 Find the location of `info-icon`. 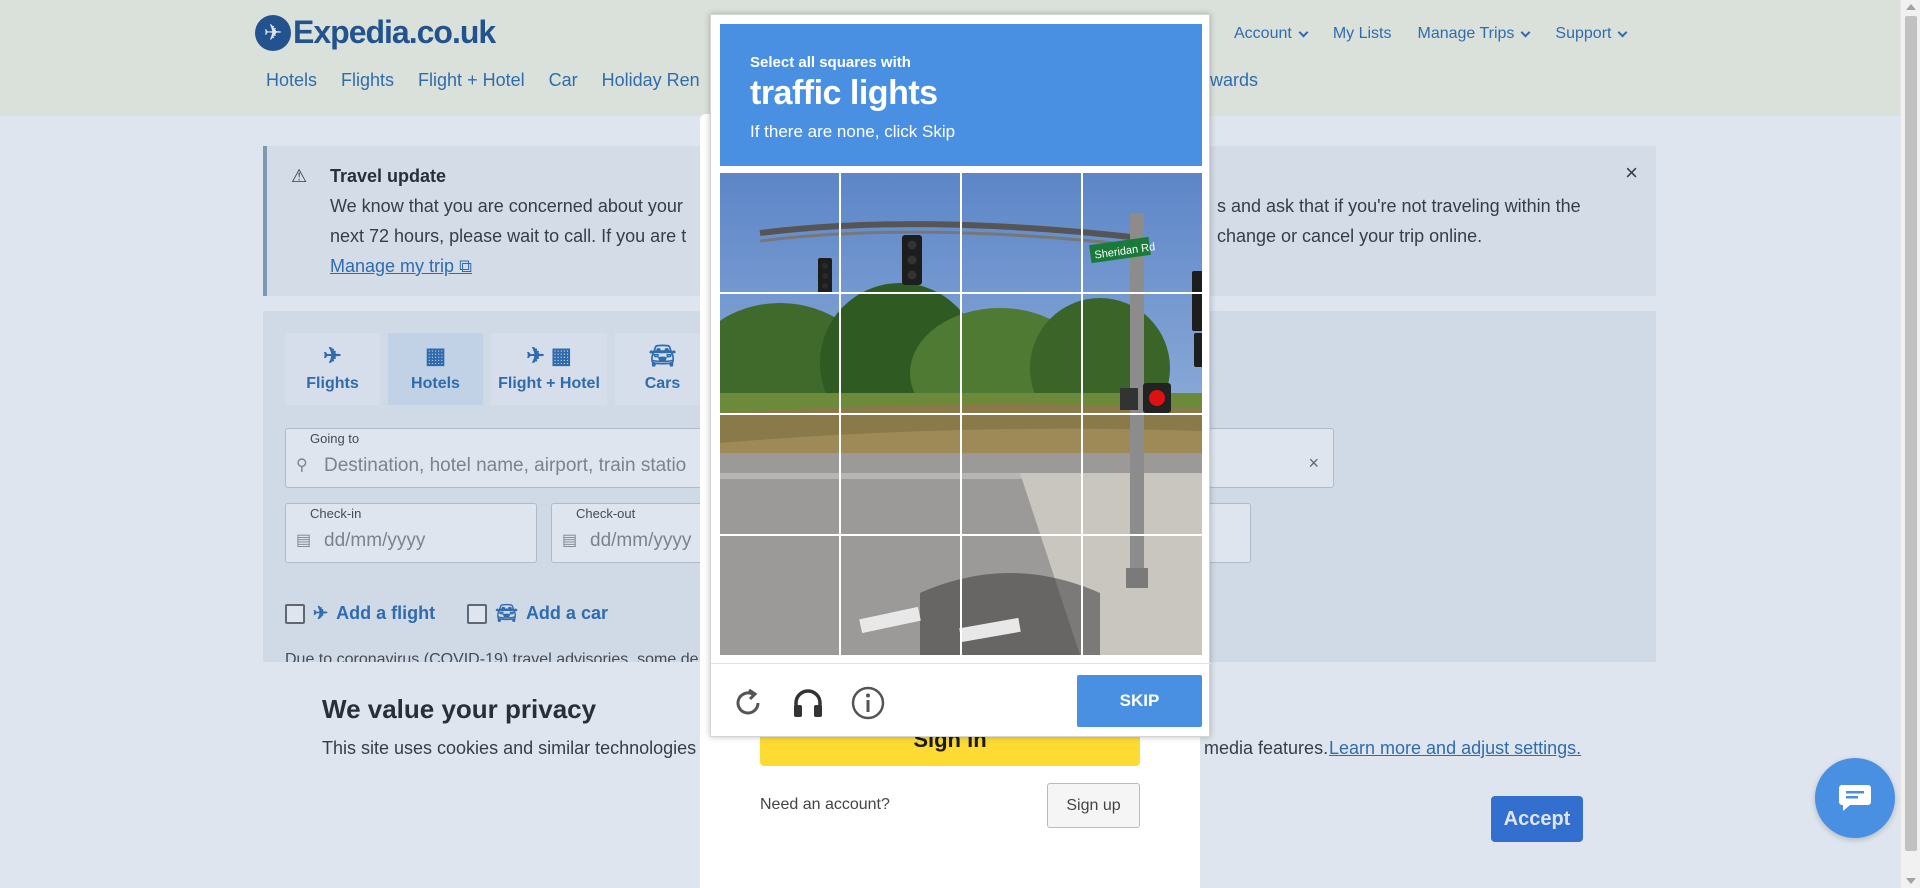

info-icon is located at coordinates (868, 703).